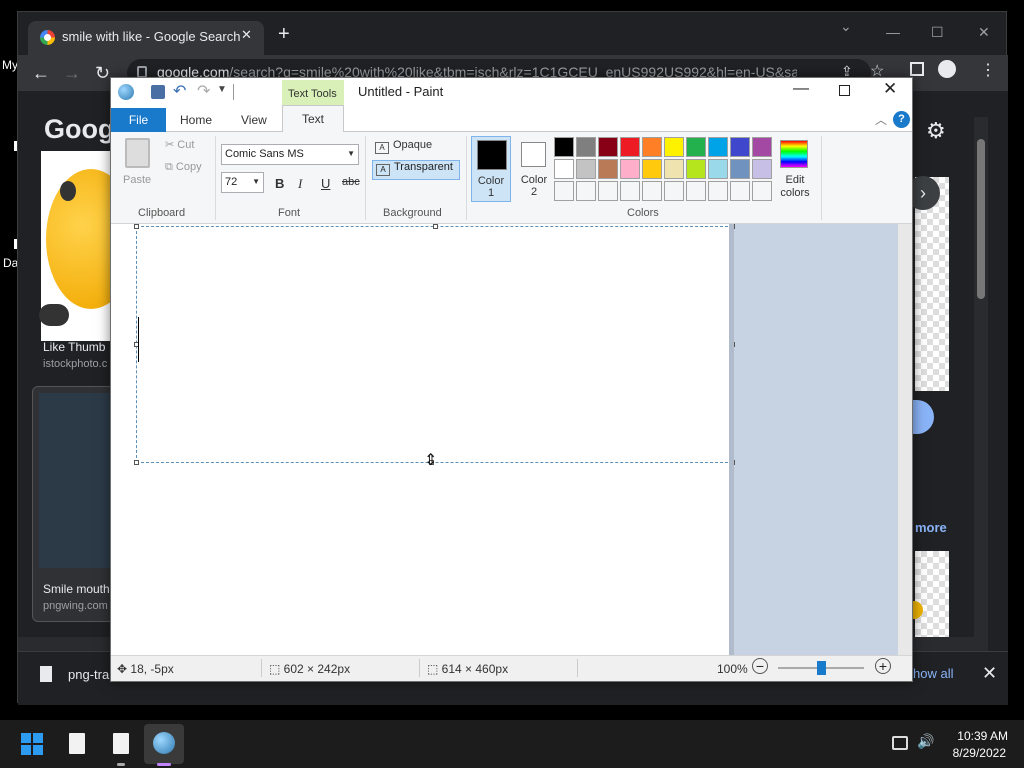 The height and width of the screenshot is (768, 1024). Describe the element at coordinates (146, 38) in the screenshot. I see `browser-tab: smile with like - Google Search ✕` at that location.